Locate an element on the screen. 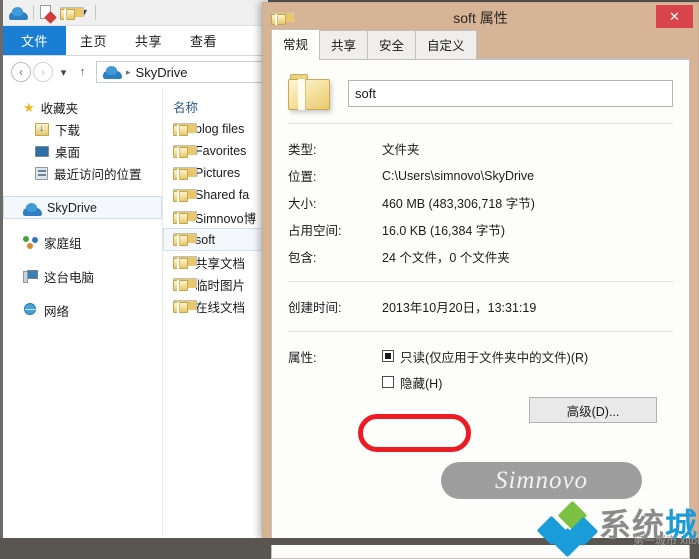 The width and height of the screenshot is (699, 559). dialog-title-bar: soft 属性 ✕ is located at coordinates (480, 18).